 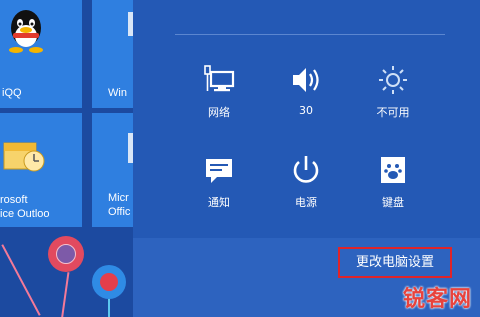 I want to click on notifications-label: 通知, so click(x=219, y=202).